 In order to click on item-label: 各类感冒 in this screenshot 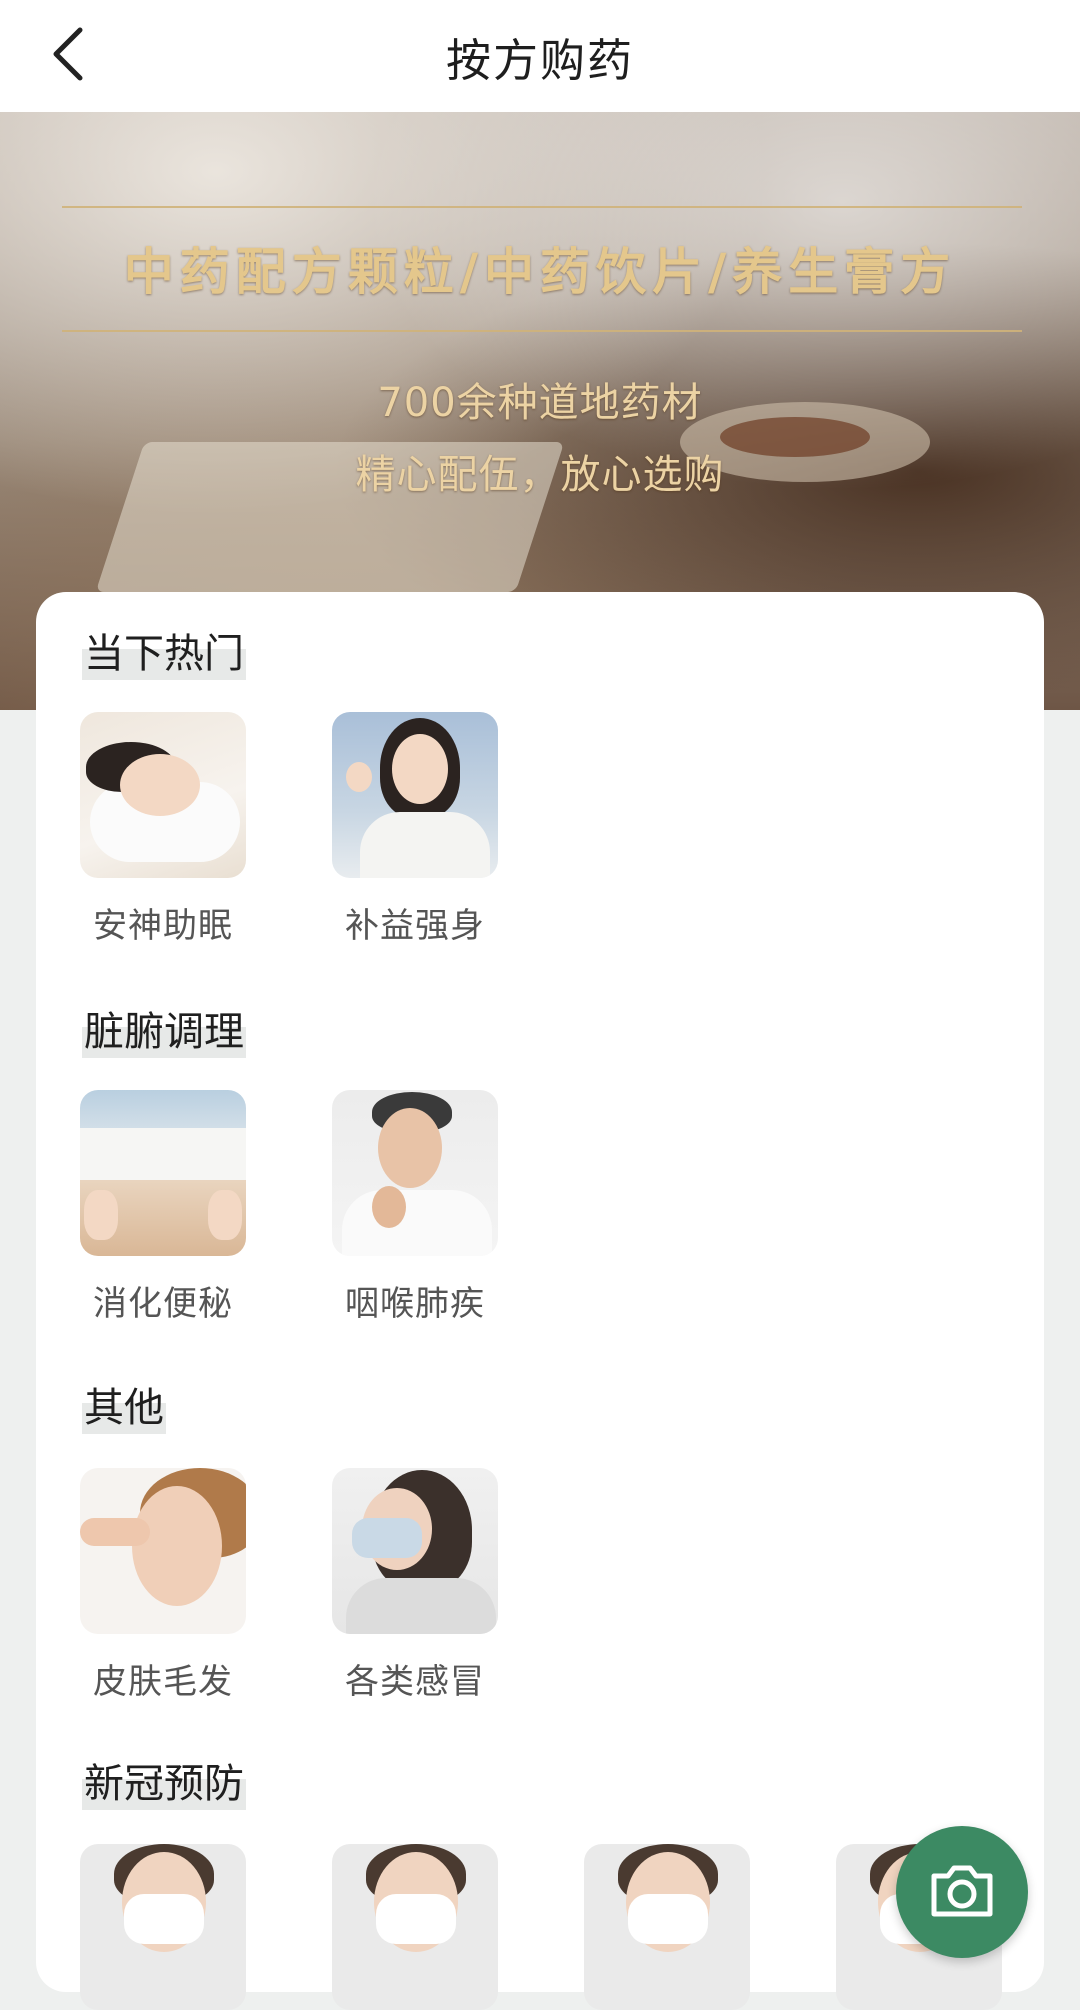, I will do `click(415, 1682)`.